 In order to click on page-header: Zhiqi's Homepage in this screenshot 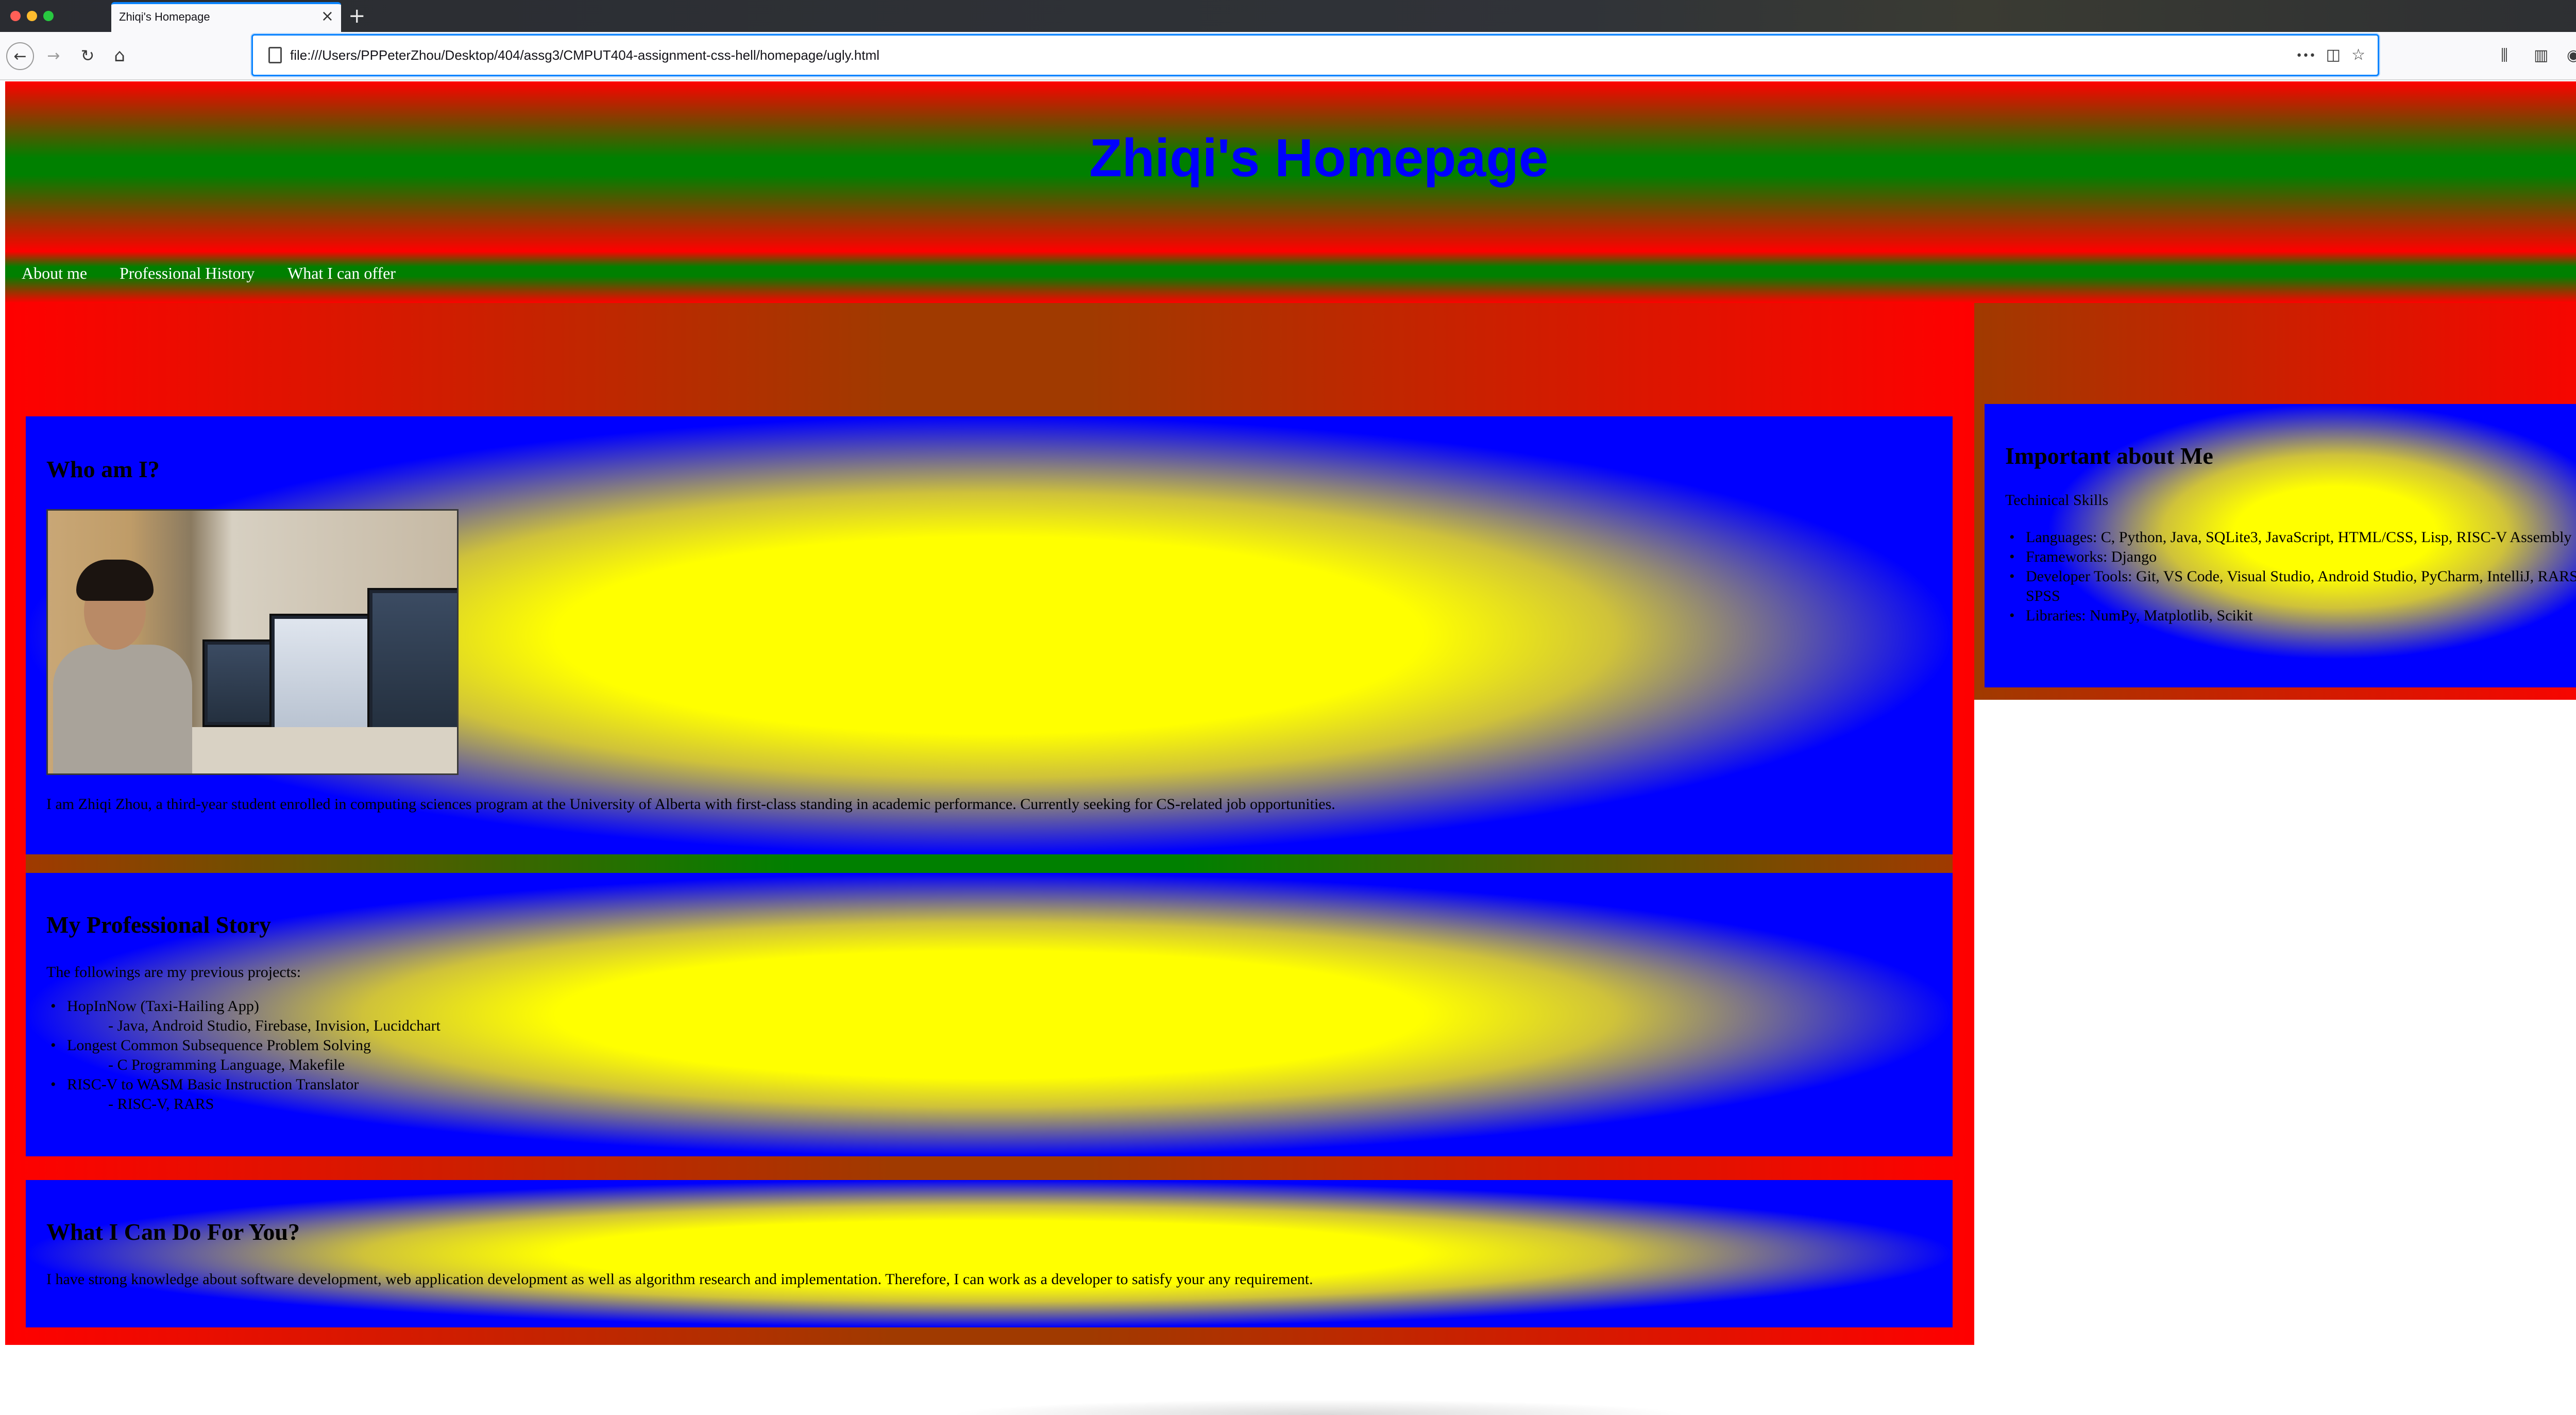, I will do `click(1290, 166)`.